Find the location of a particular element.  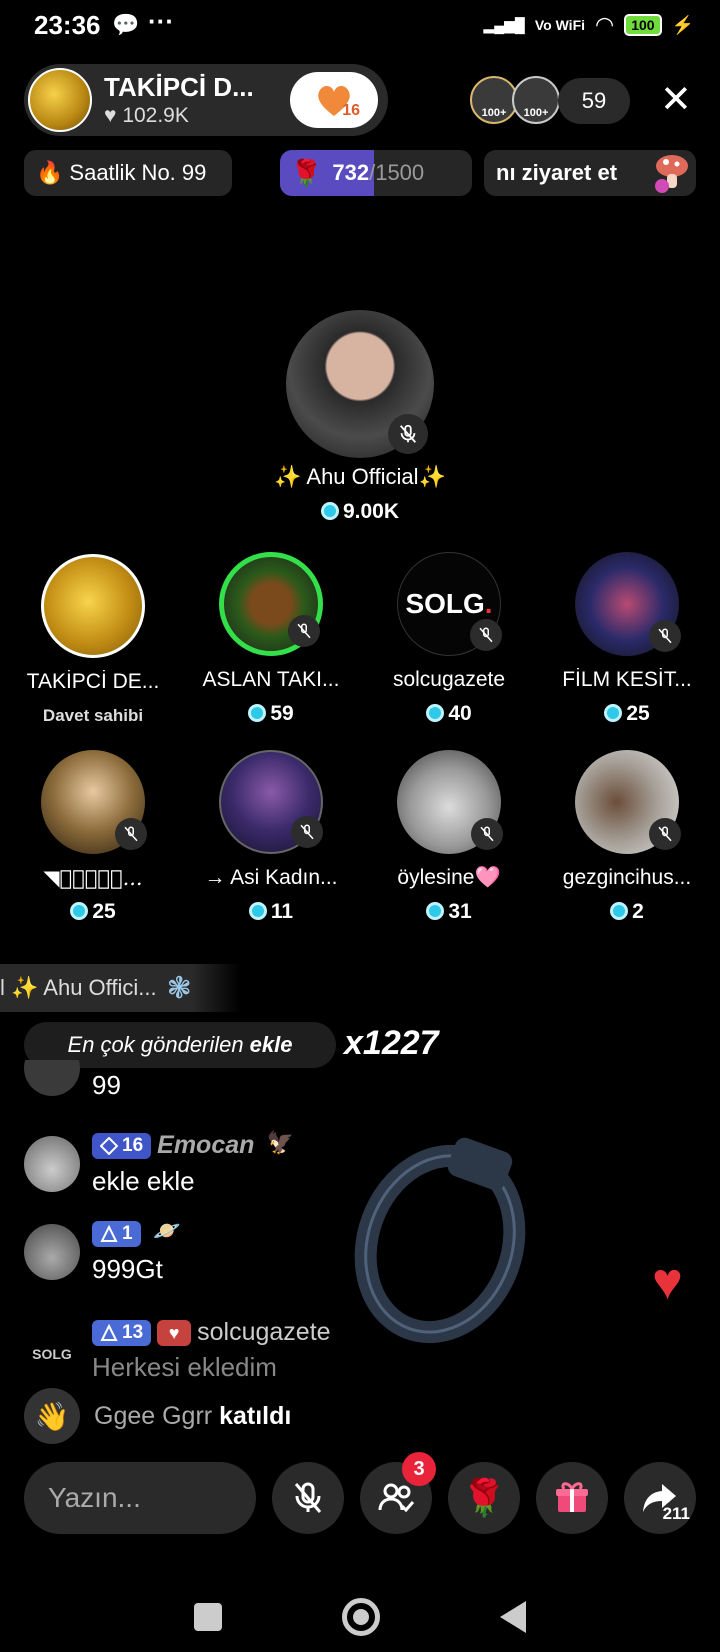

chat-username: Emocan is located at coordinates (205, 1145).